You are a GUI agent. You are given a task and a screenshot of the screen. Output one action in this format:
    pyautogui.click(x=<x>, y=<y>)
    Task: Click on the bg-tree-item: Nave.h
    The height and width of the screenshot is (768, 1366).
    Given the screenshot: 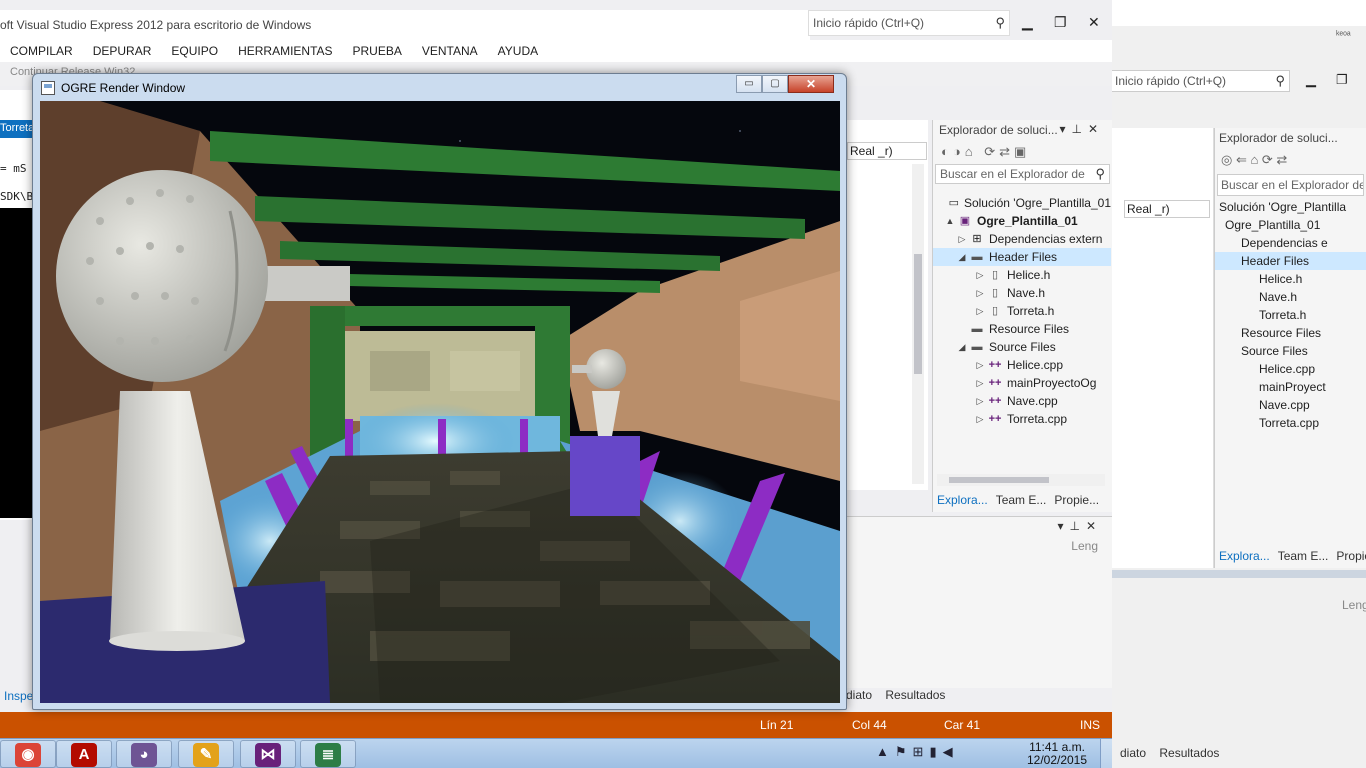 What is the action you would take?
    pyautogui.click(x=1290, y=297)
    